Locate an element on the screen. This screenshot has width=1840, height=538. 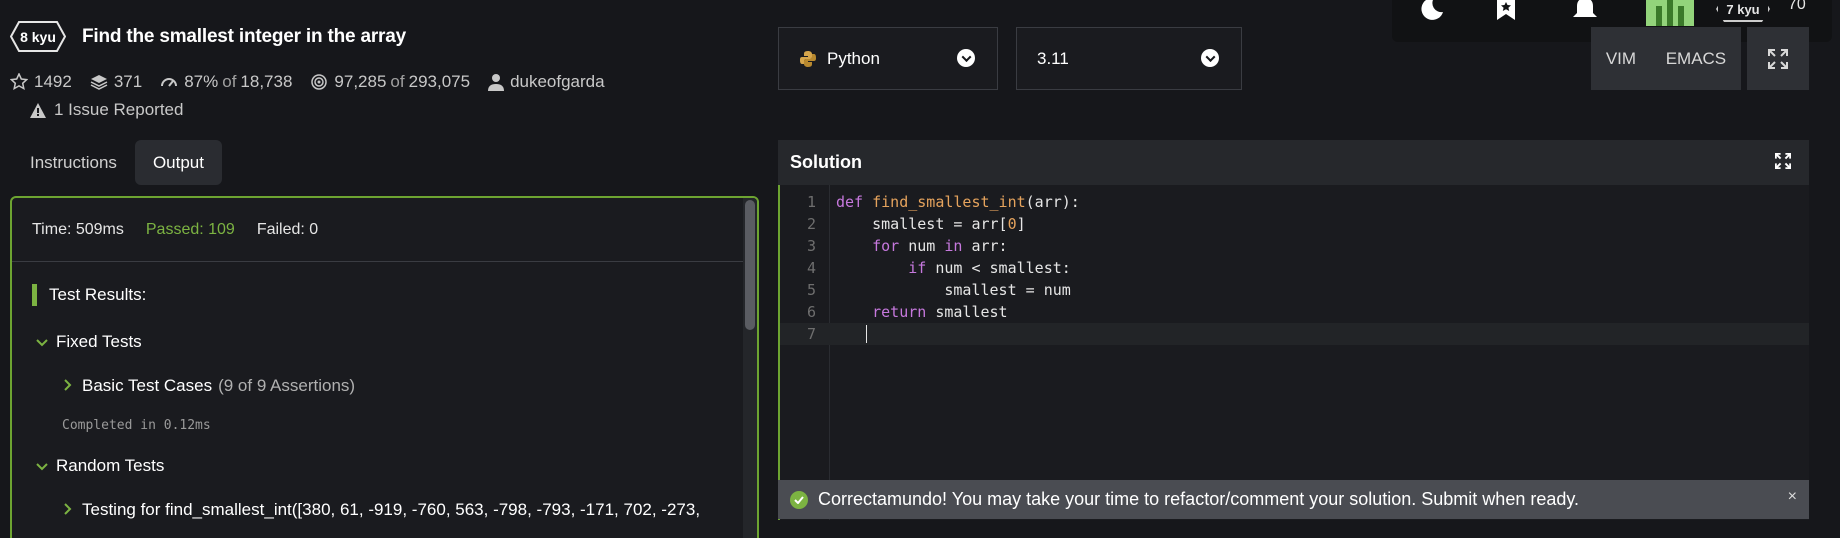
run-time: Time: 509ms is located at coordinates (78, 229).